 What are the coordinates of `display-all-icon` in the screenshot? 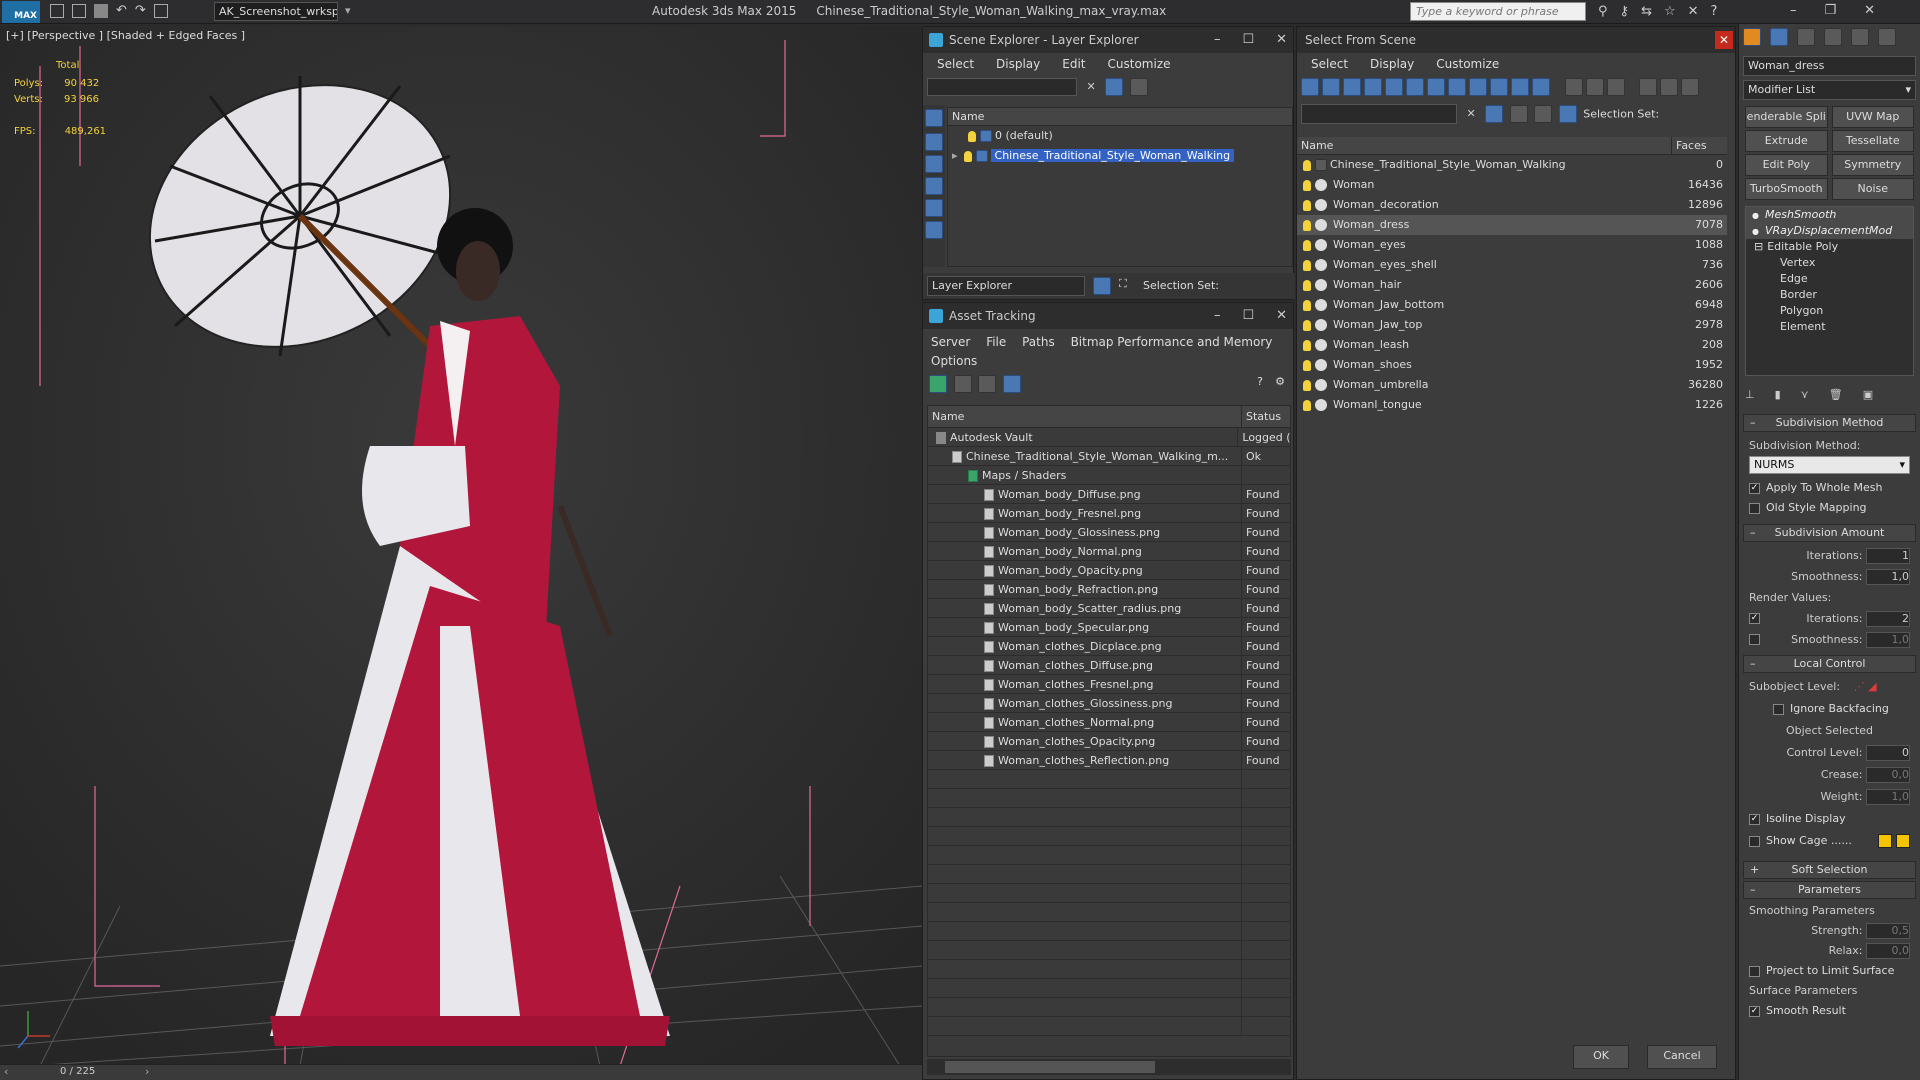 It's located at (934, 142).